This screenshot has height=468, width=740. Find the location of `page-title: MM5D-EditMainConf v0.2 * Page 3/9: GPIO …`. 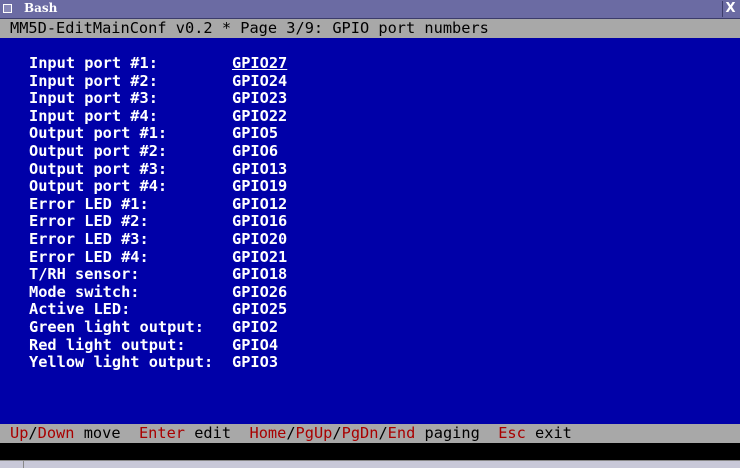

page-title: MM5D-EditMainConf v0.2 * Page 3/9: GPIO … is located at coordinates (370, 28).